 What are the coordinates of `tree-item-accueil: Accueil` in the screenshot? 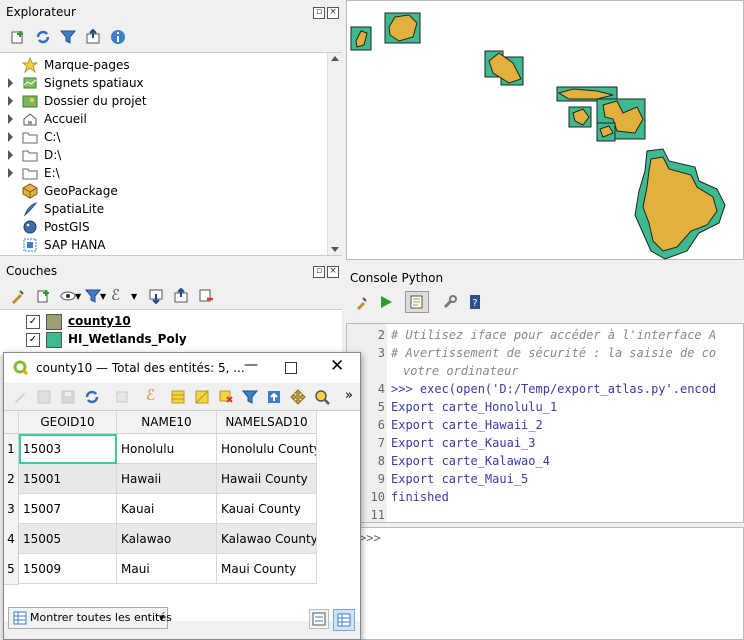 It's located at (163, 119).